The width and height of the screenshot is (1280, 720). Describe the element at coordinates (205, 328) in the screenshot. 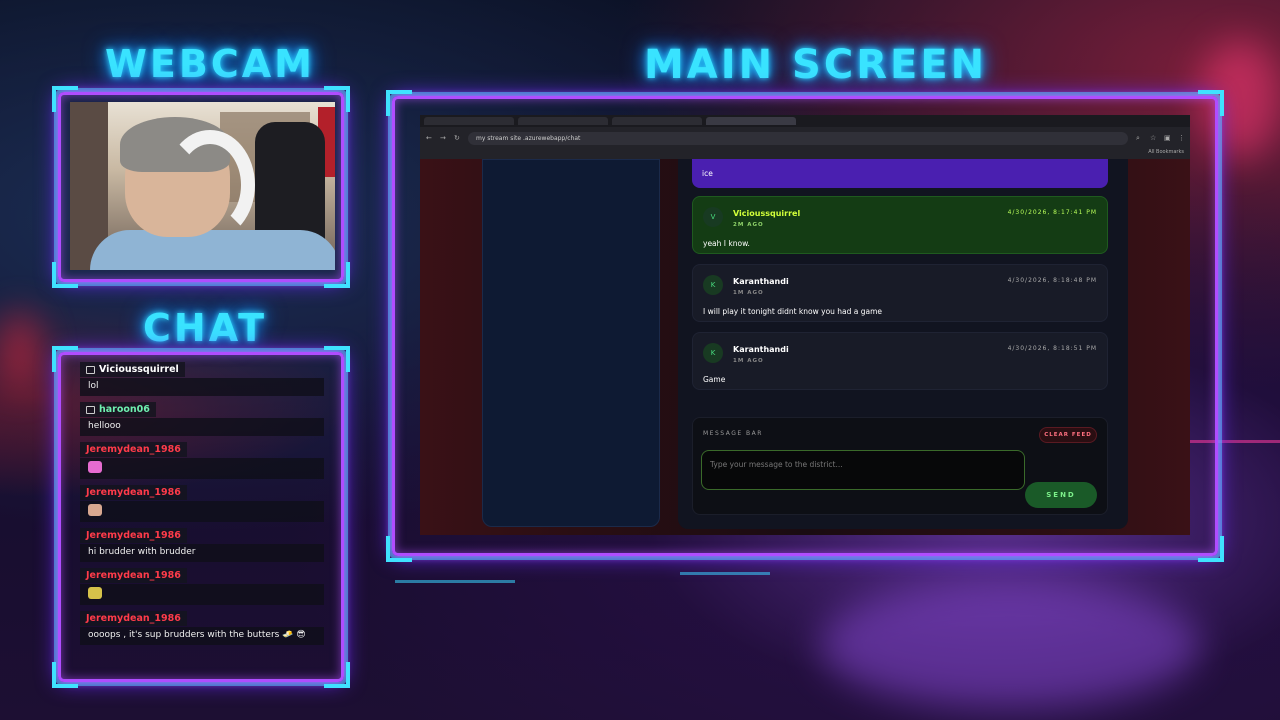

I see `chat-heading: CHAT` at that location.